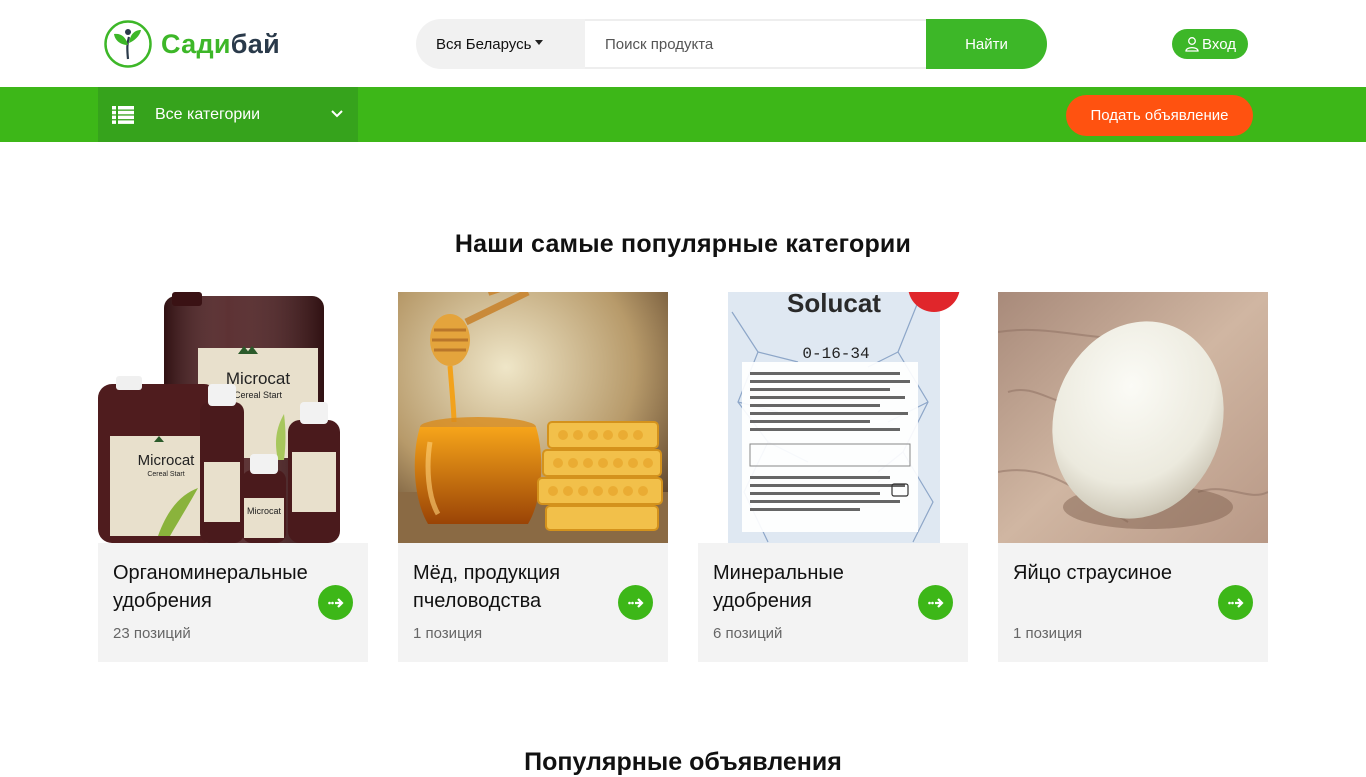  I want to click on logo-icon, so click(128, 44).